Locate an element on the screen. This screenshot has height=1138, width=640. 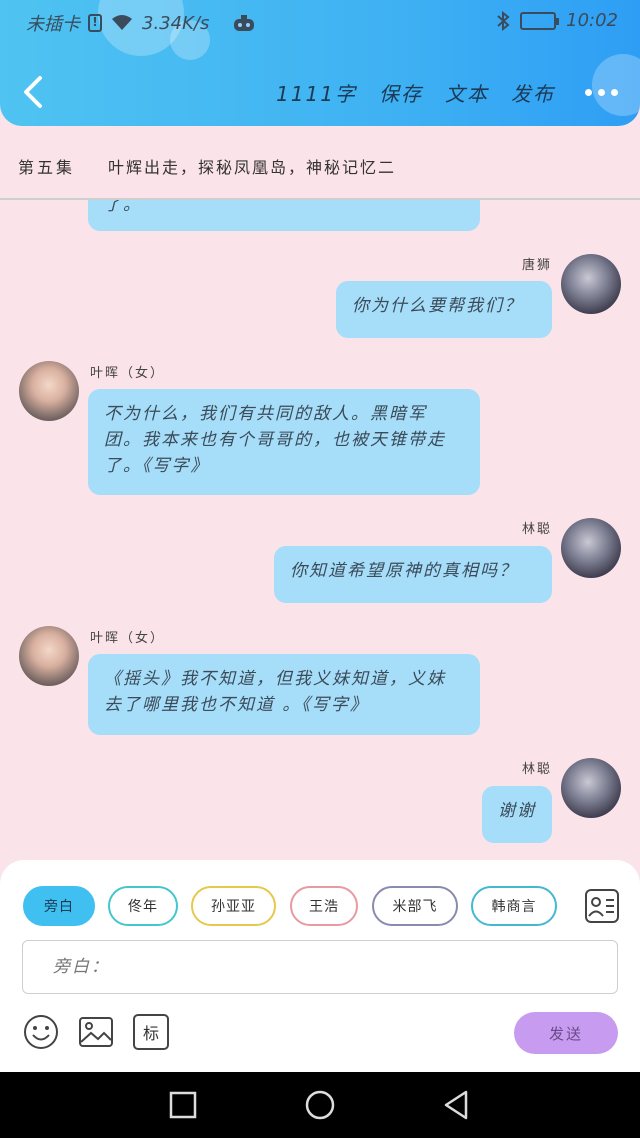
clock-time: 10:02 is located at coordinates (592, 20).